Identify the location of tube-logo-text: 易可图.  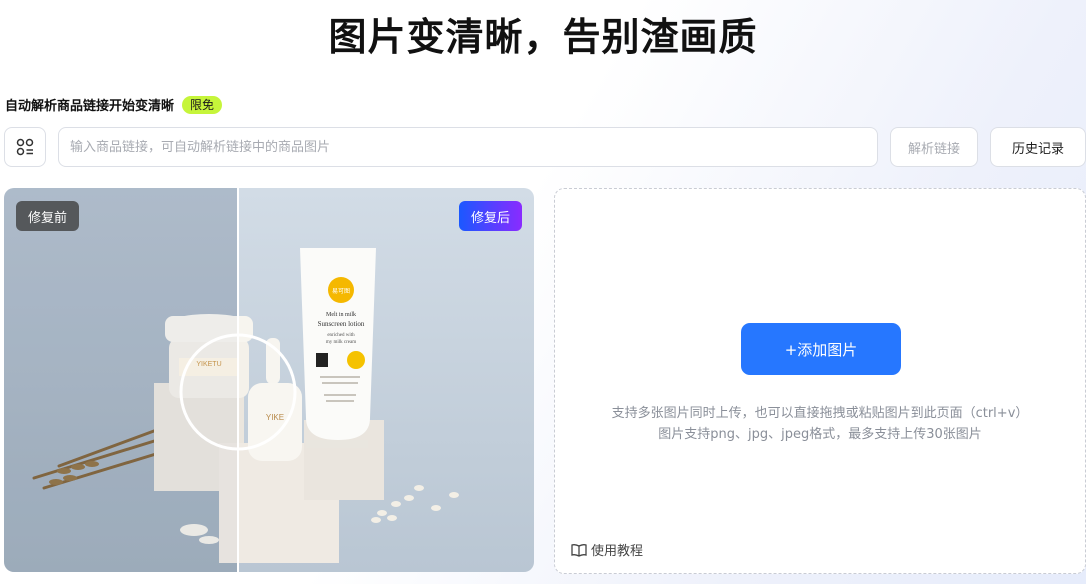
(341, 291).